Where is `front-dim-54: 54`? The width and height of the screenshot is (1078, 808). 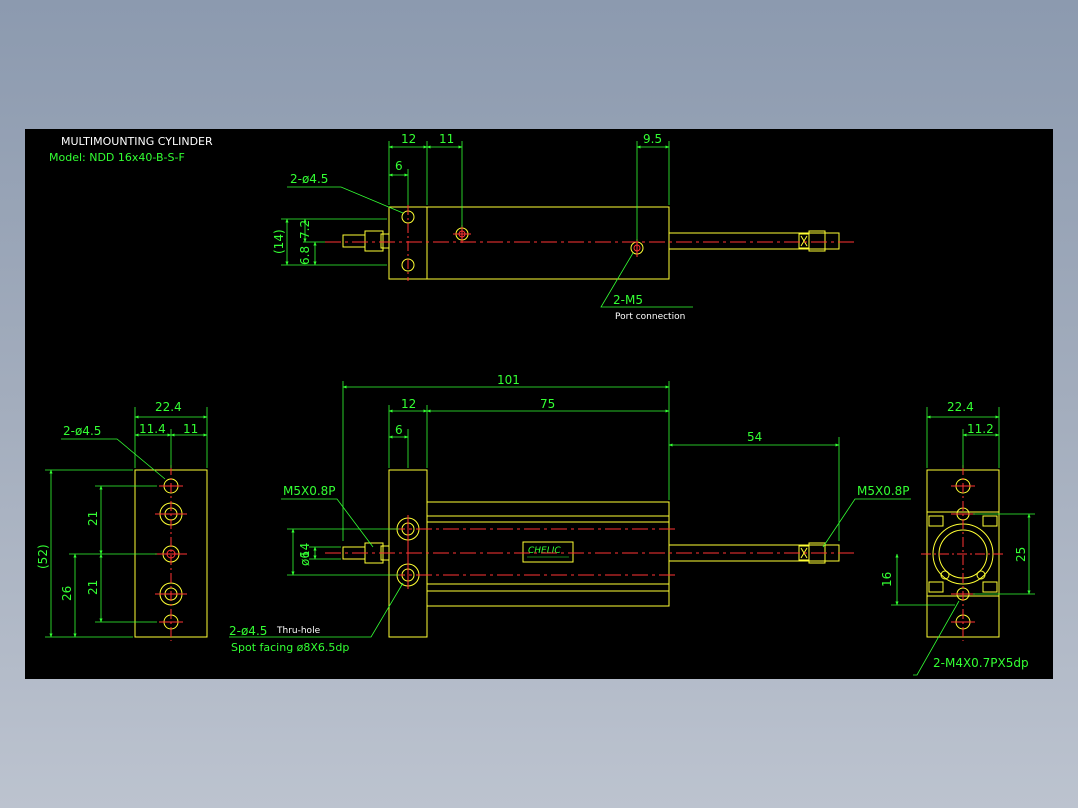
front-dim-54: 54 is located at coordinates (754, 437).